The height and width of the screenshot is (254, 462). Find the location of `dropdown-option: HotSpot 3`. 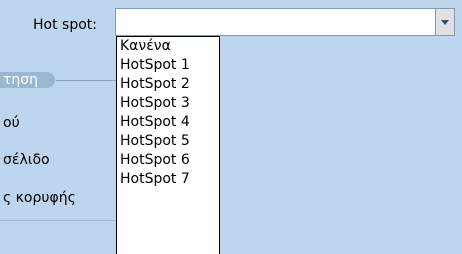

dropdown-option: HotSpot 3 is located at coordinates (168, 103).